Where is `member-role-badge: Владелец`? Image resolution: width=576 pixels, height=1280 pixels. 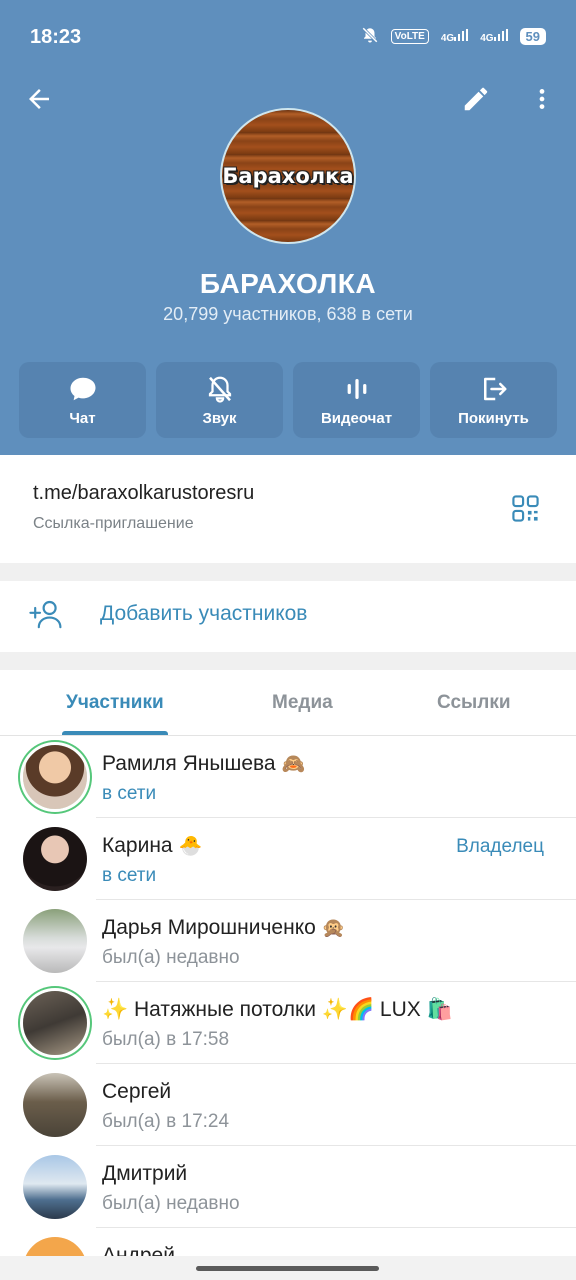 member-role-badge: Владелец is located at coordinates (500, 846).